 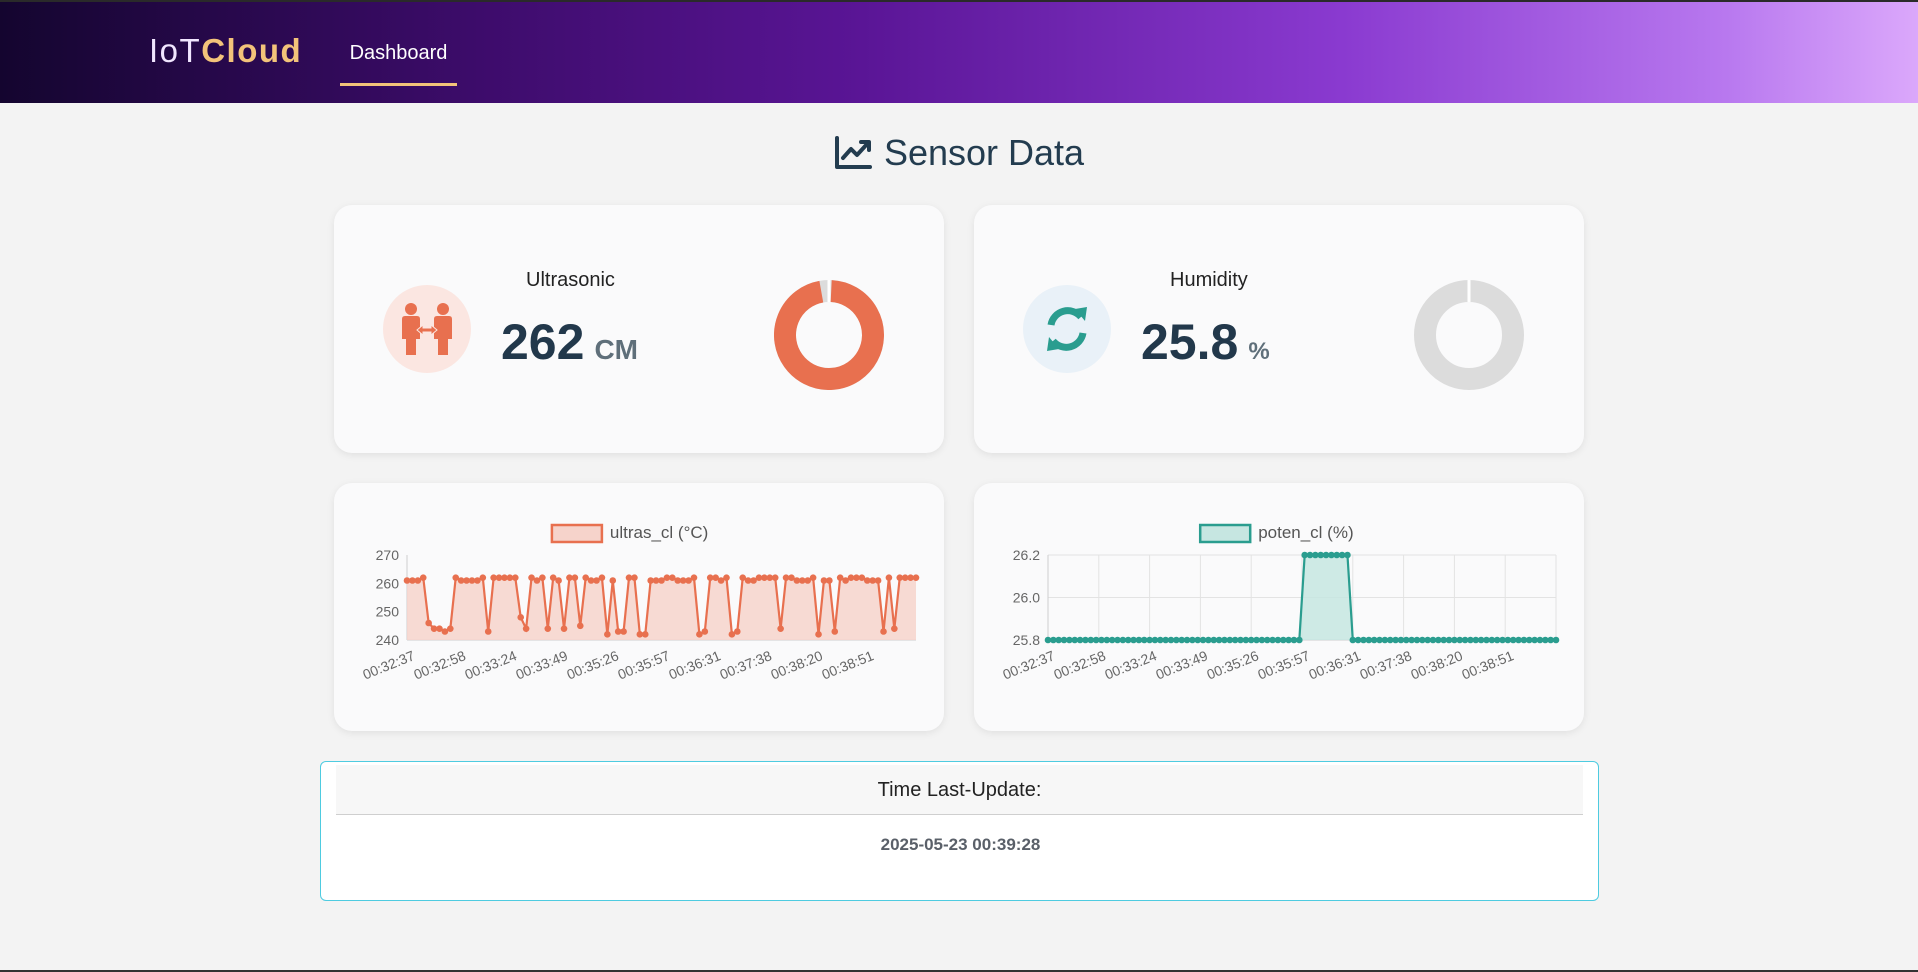 What do you see at coordinates (570, 280) in the screenshot?
I see `ultrasonic-label: Ultrasonic` at bounding box center [570, 280].